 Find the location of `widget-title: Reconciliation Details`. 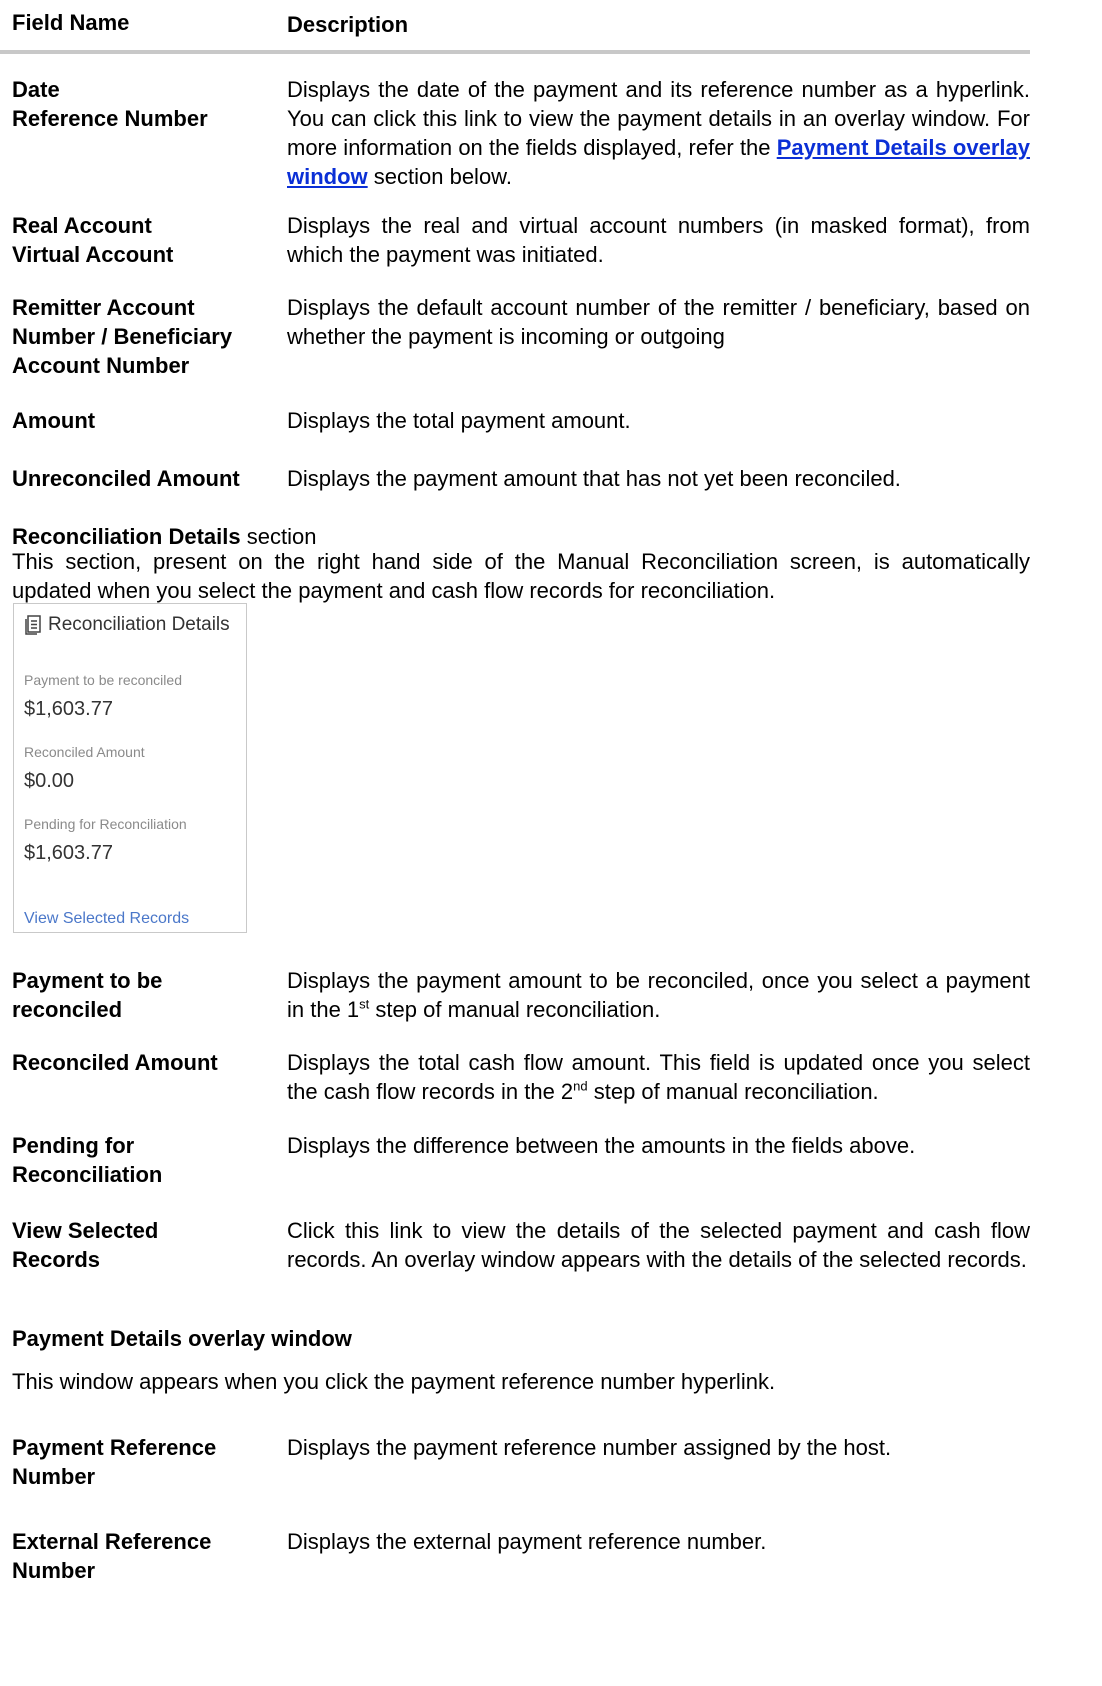

widget-title: Reconciliation Details is located at coordinates (127, 625).